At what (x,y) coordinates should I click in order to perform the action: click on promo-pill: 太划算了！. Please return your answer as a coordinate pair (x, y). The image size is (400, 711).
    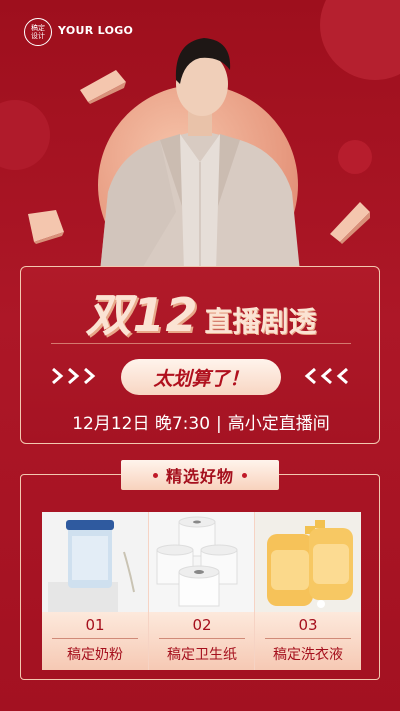
    Looking at the image, I should click on (201, 377).